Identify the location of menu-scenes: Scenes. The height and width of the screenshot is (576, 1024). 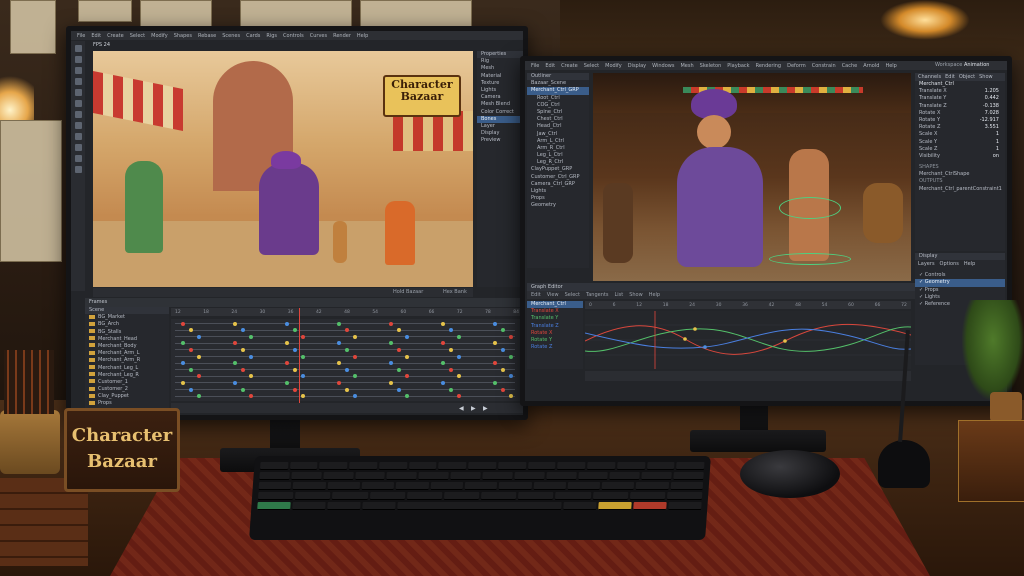
(231, 36).